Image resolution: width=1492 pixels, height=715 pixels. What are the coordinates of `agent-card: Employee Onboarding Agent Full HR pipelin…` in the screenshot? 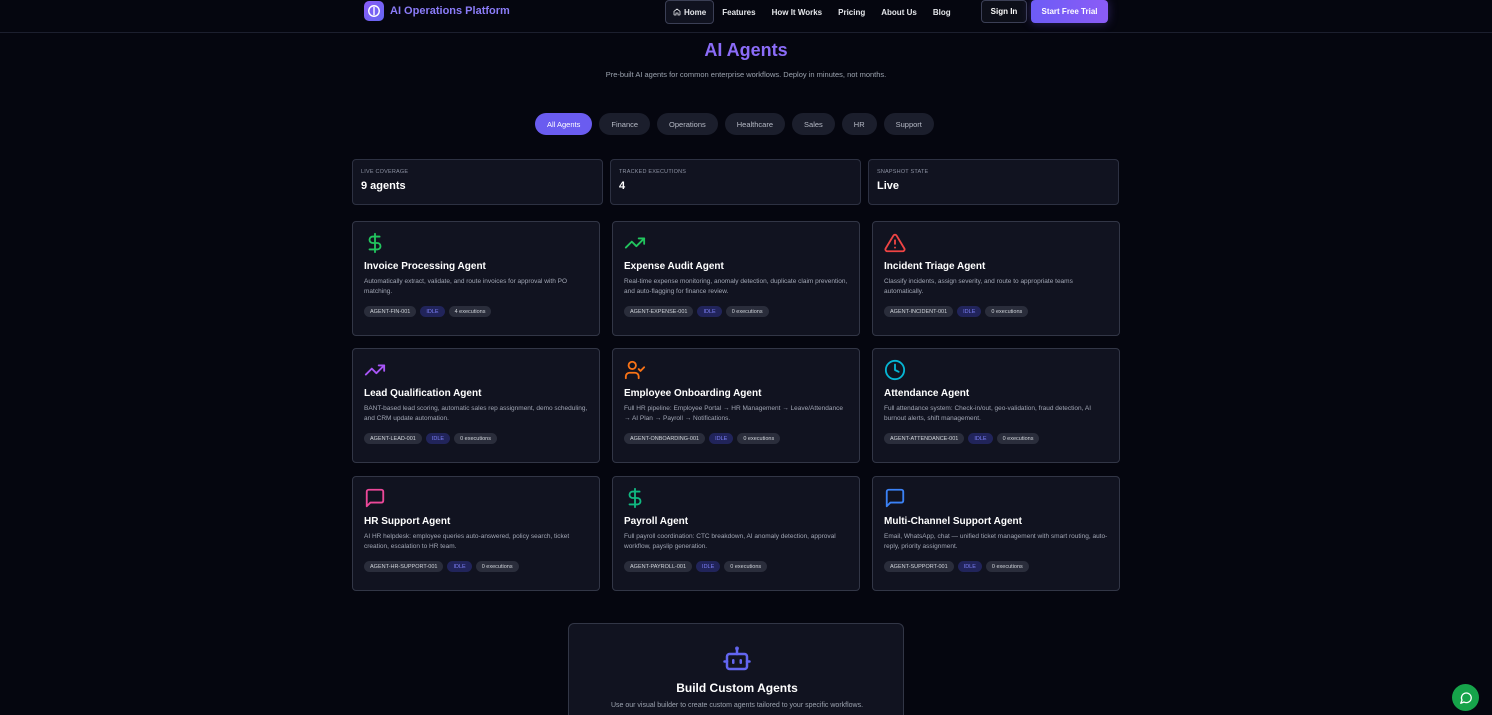 It's located at (736, 405).